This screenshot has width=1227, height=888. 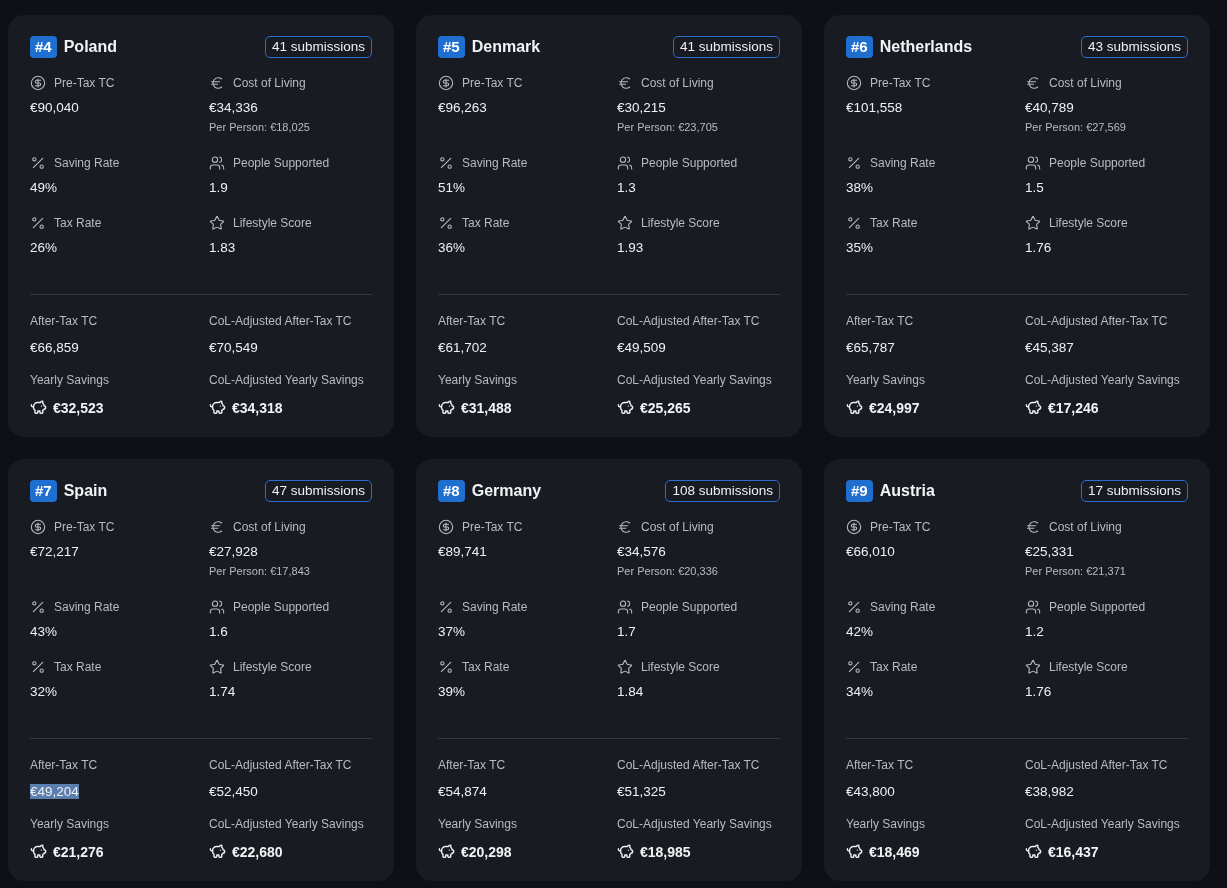 I want to click on rank-badge: #4, so click(x=43, y=47).